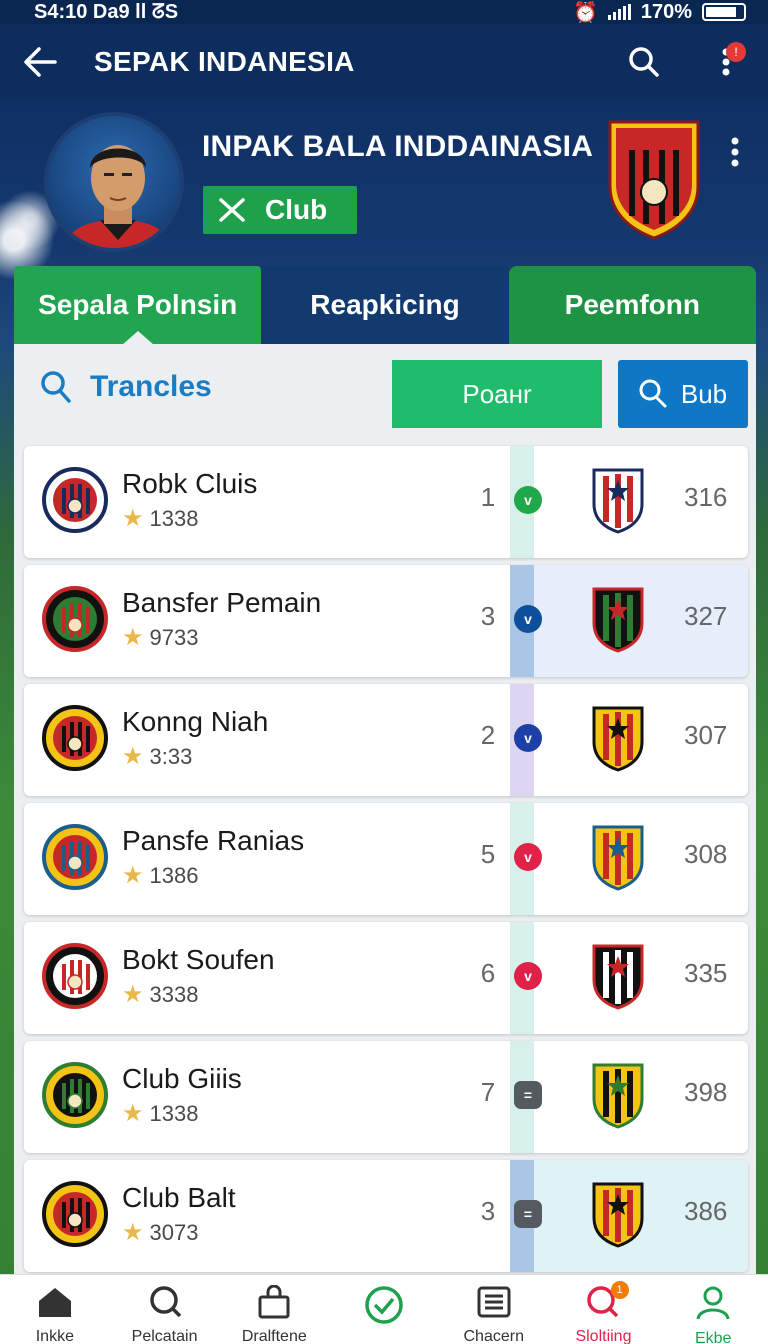  I want to click on search-button, so click(644, 62).